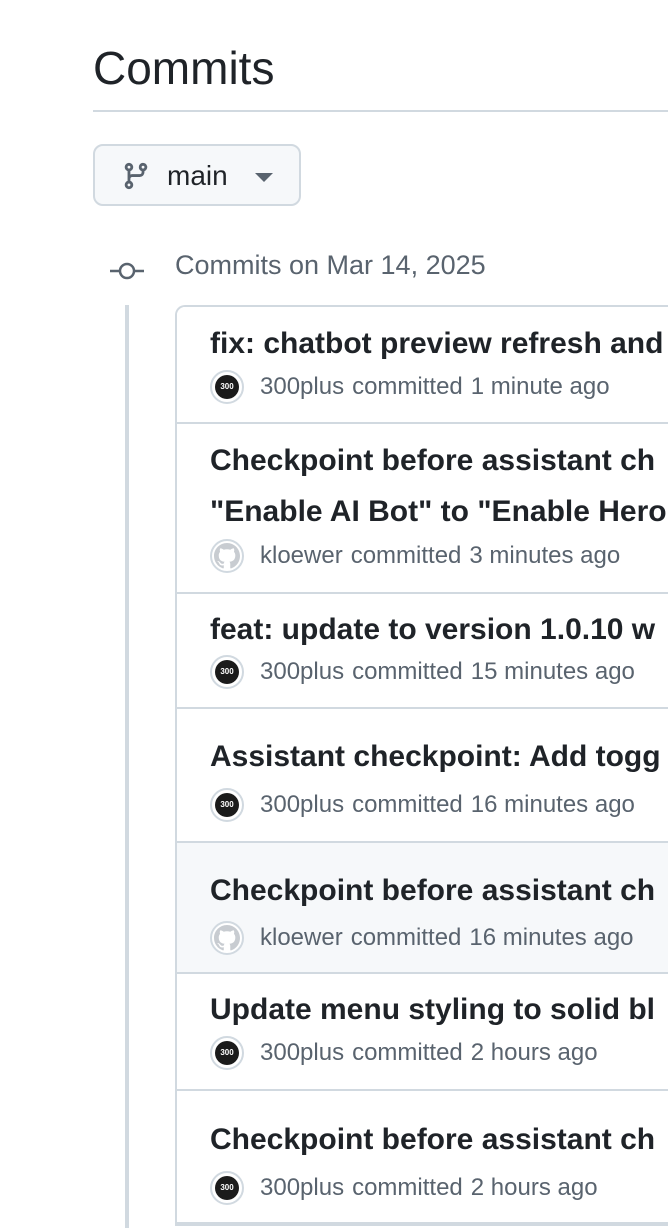 The image size is (668, 1228). I want to click on commit-meta: 300 300plus committed 16 minutes ago, so click(422, 805).